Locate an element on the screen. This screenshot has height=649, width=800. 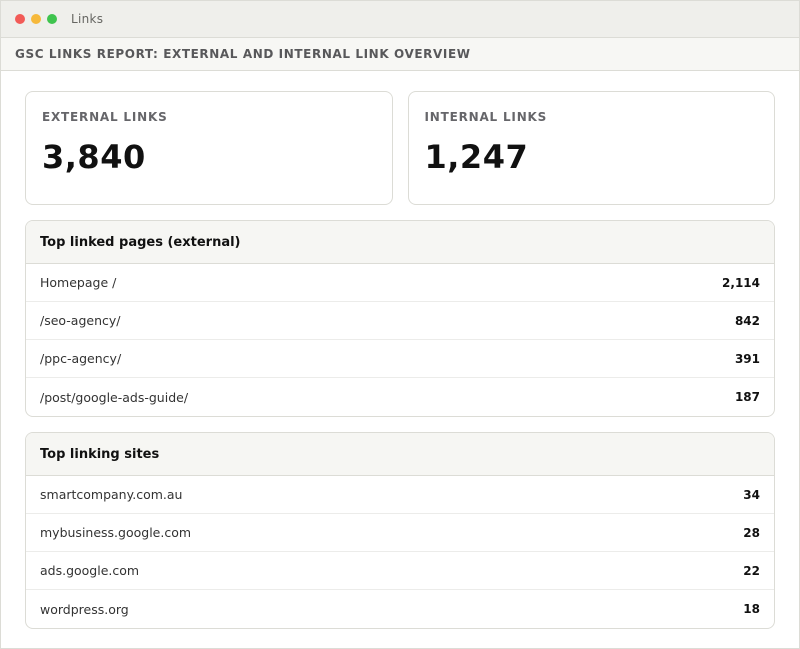
table-row: smartcompany.com.au 34 is located at coordinates (400, 495).